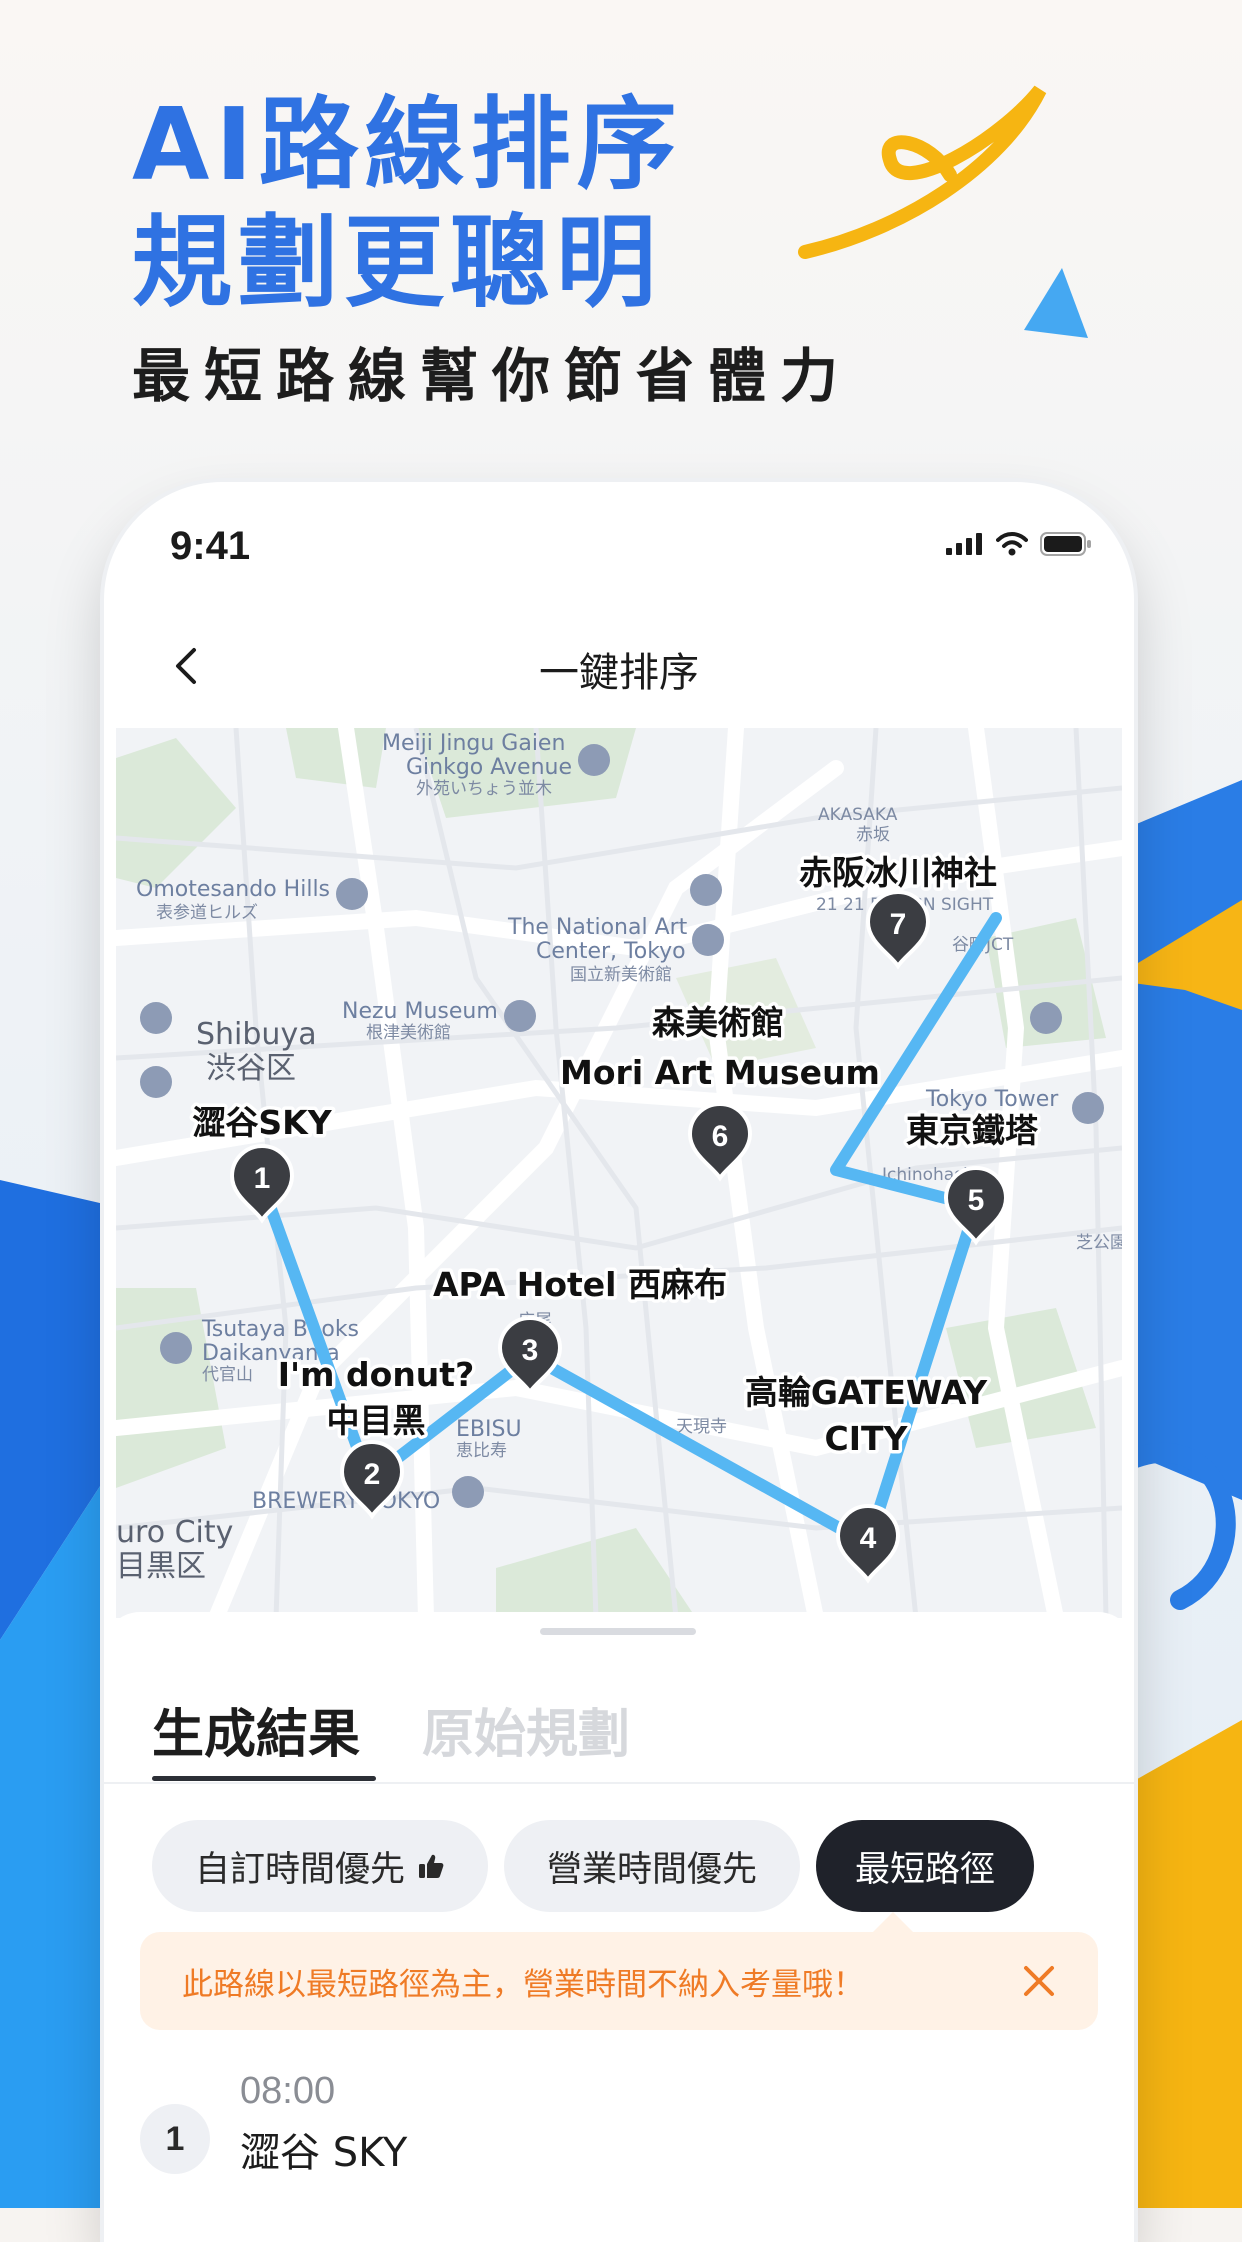 This screenshot has width=1242, height=2242. I want to click on chip-shortest-route: 最短路徑, so click(925, 1866).